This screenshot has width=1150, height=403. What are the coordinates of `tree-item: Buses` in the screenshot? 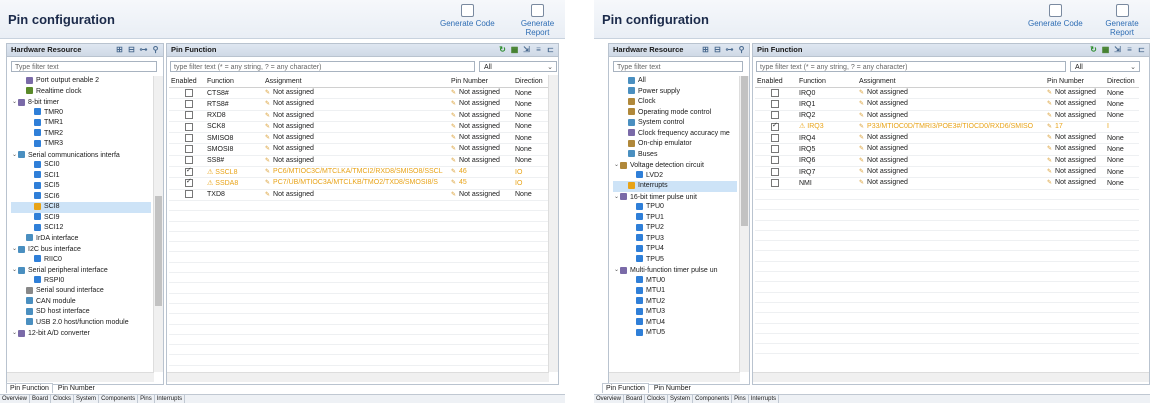 It's located at (675, 155).